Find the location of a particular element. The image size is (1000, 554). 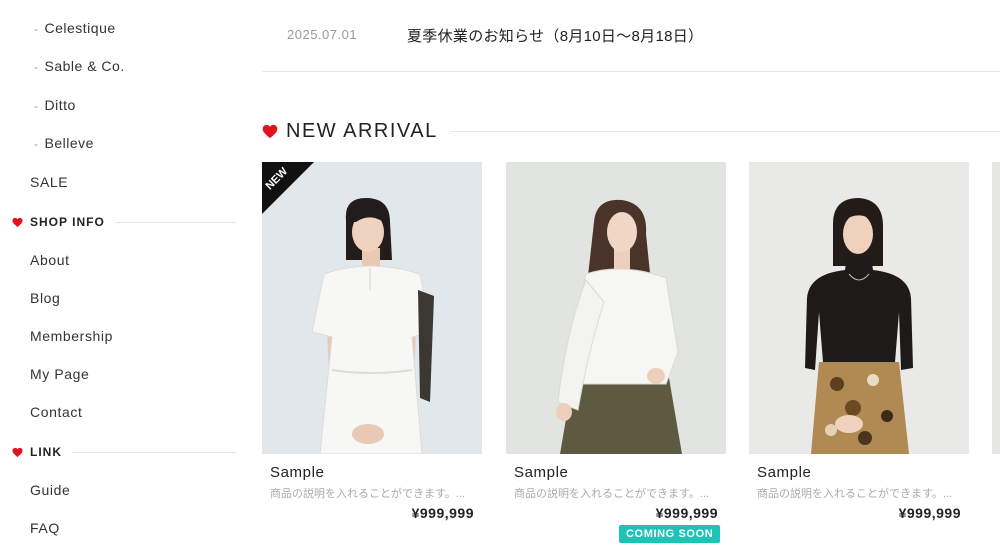

sidebar-item-faq: FAQ is located at coordinates (45, 528).